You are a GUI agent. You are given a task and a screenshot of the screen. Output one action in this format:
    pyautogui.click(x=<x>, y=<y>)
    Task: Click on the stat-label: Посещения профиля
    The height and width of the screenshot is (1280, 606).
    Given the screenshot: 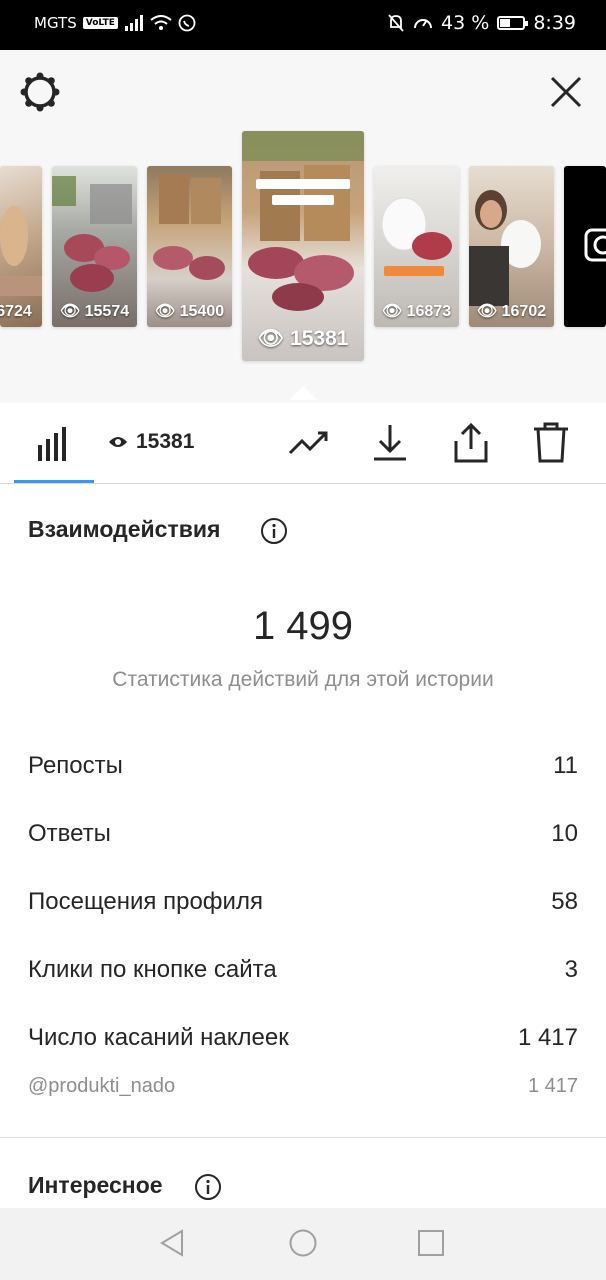 What is the action you would take?
    pyautogui.click(x=145, y=901)
    